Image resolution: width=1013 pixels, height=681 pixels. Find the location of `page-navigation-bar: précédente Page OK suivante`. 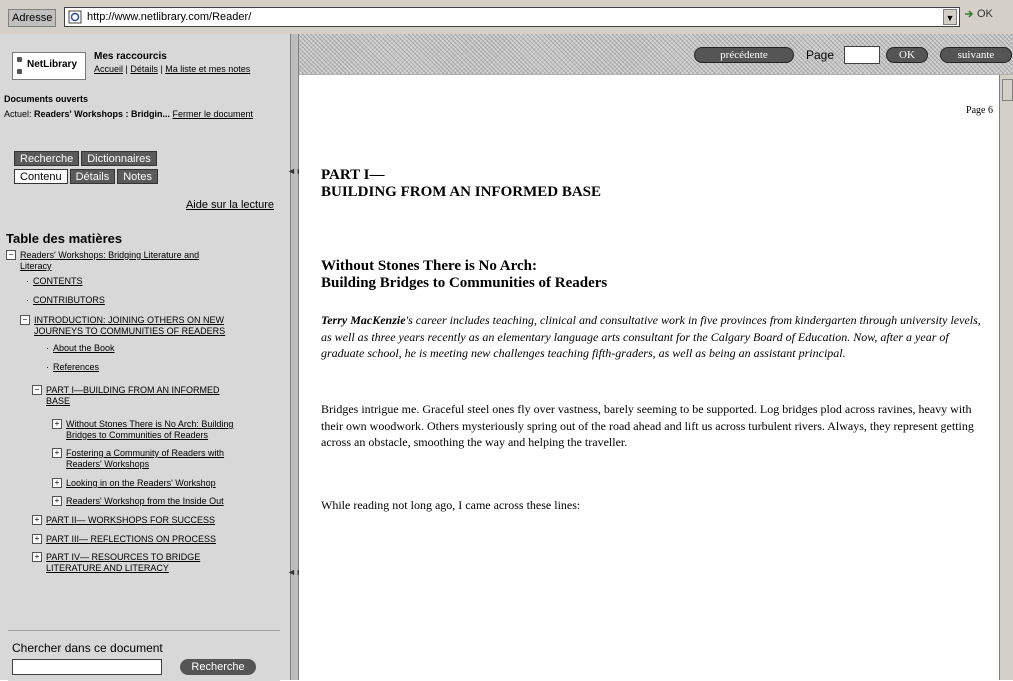

page-navigation-bar: précédente Page OK suivante is located at coordinates (656, 54).